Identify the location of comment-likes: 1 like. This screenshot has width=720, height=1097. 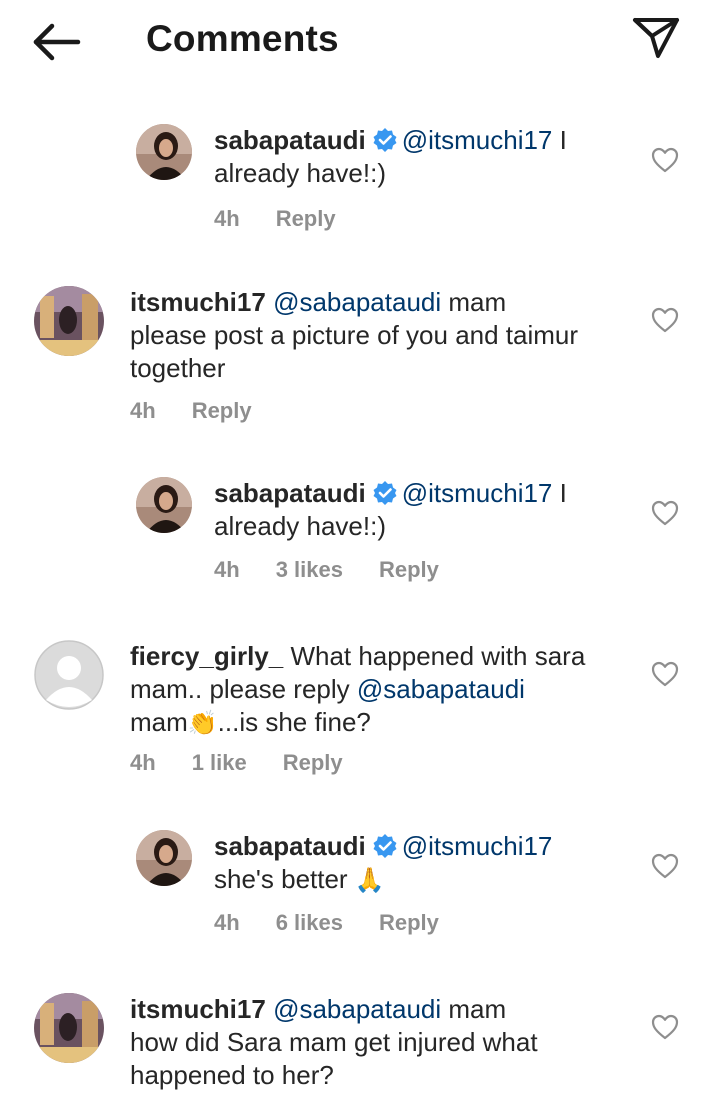
(219, 762).